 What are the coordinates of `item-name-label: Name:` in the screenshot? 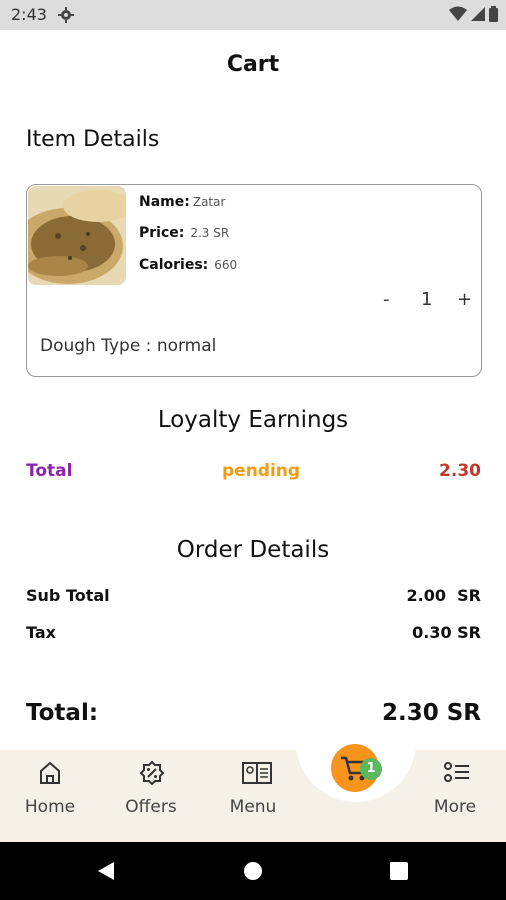 It's located at (164, 202).